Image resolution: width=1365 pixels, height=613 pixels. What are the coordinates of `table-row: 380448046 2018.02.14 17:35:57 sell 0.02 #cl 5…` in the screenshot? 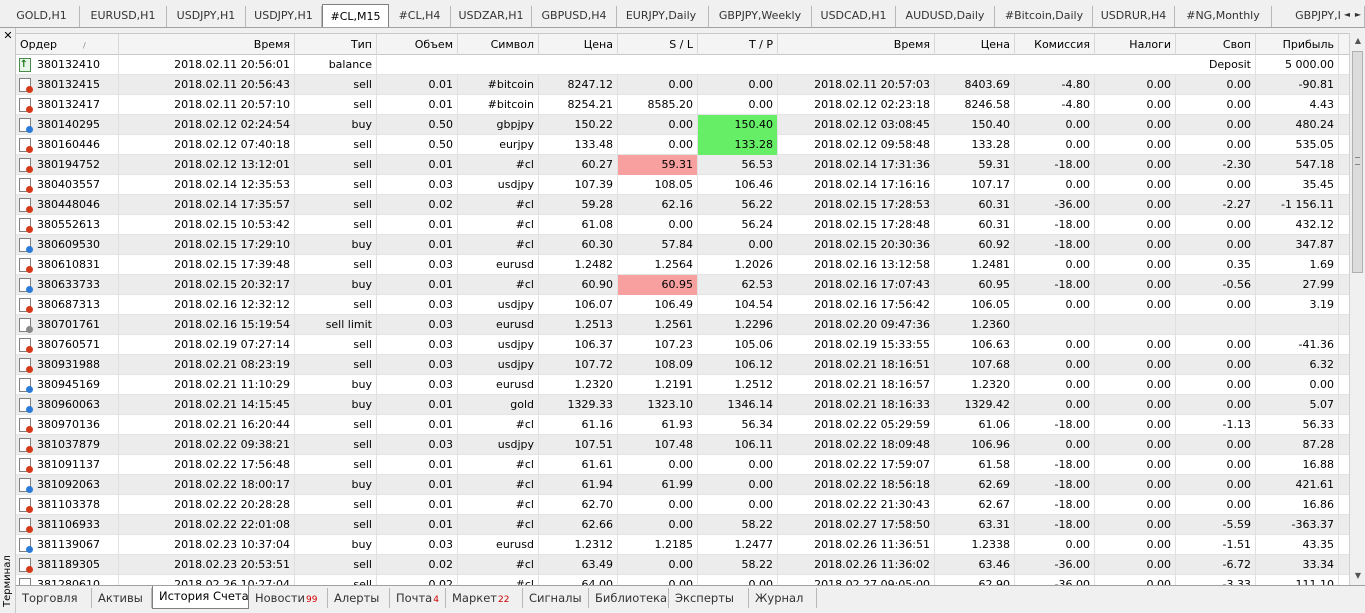 It's located at (682, 205).